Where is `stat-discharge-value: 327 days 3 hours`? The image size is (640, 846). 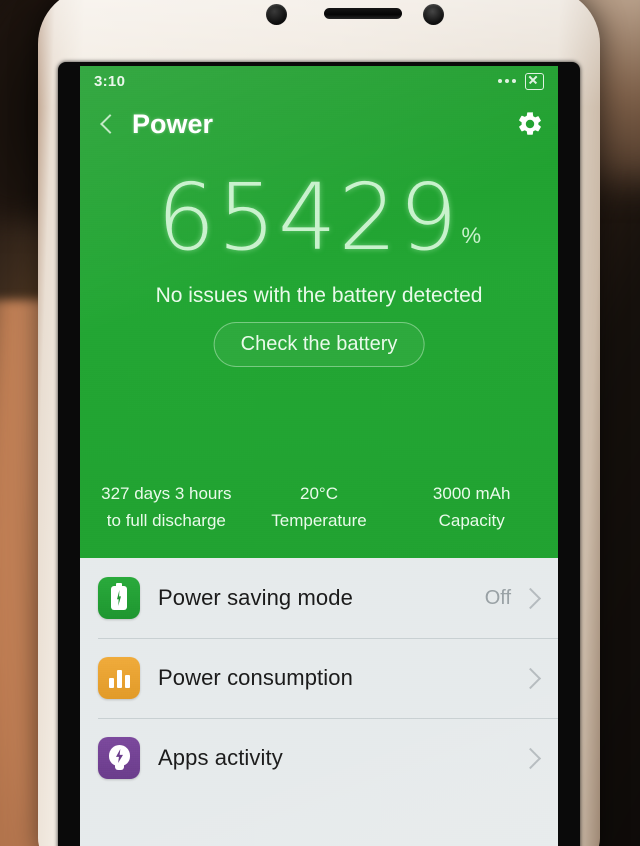 stat-discharge-value: 327 days 3 hours is located at coordinates (166, 494).